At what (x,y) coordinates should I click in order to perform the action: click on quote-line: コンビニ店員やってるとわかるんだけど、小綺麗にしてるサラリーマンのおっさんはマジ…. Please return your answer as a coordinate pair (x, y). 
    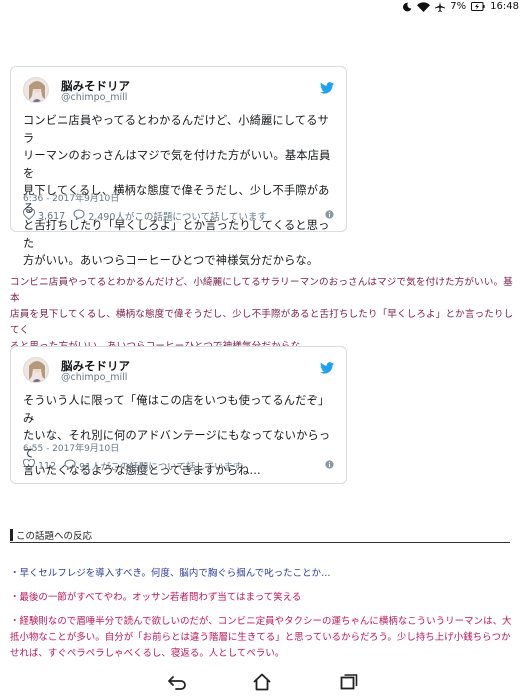
    Looking at the image, I should click on (261, 290).